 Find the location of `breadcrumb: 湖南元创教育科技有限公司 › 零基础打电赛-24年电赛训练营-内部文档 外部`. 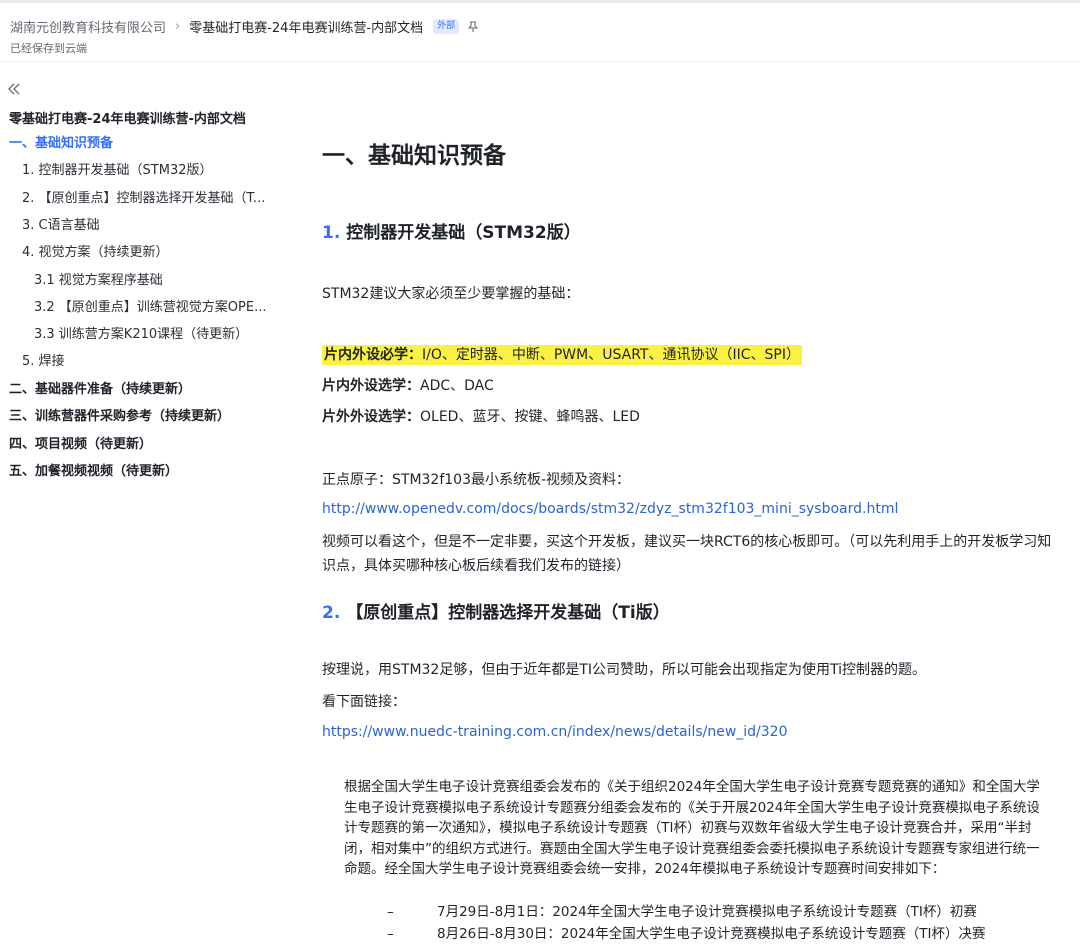

breadcrumb: 湖南元创教育科技有限公司 › 零基础打电赛-24年电赛训练营-内部文档 外部 is located at coordinates (244, 26).